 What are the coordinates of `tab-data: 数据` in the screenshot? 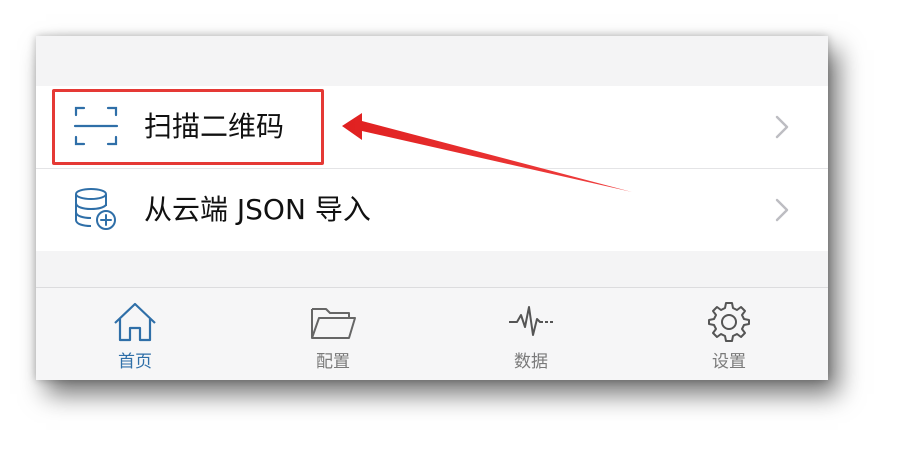 It's located at (531, 334).